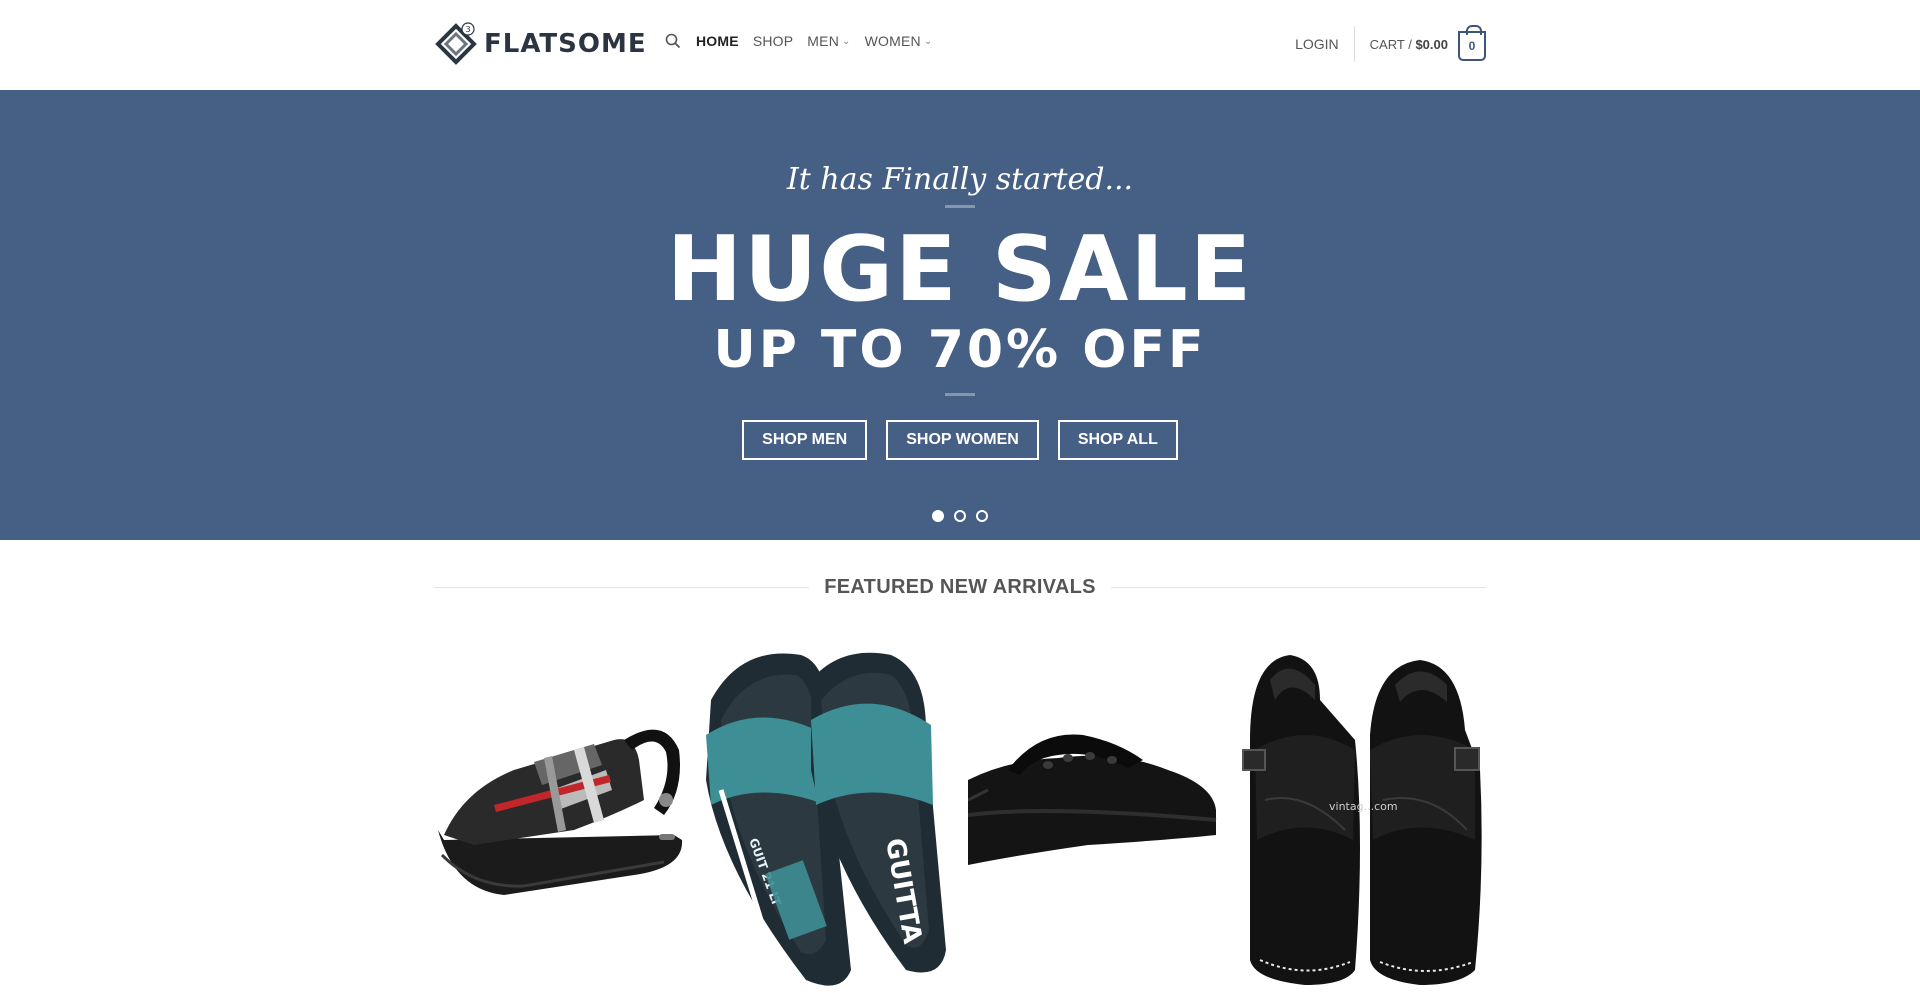 This screenshot has width=1920, height=993. I want to click on nav-home-label: HOME, so click(717, 41).